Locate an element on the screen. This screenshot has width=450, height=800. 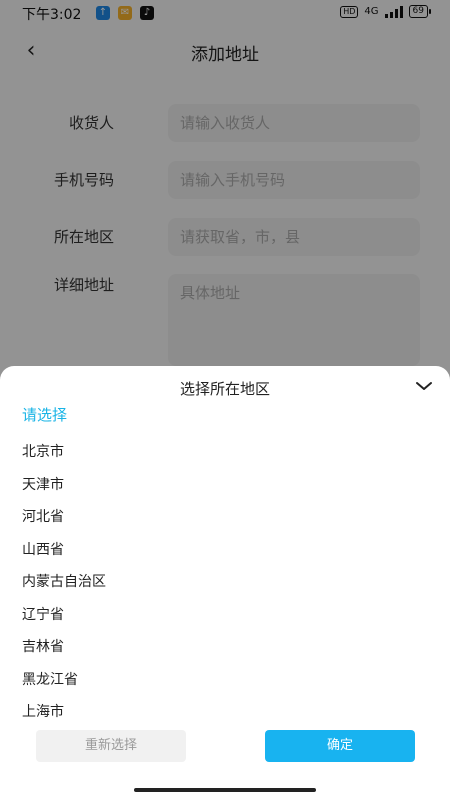
region-item: 北京市 is located at coordinates (212, 458).